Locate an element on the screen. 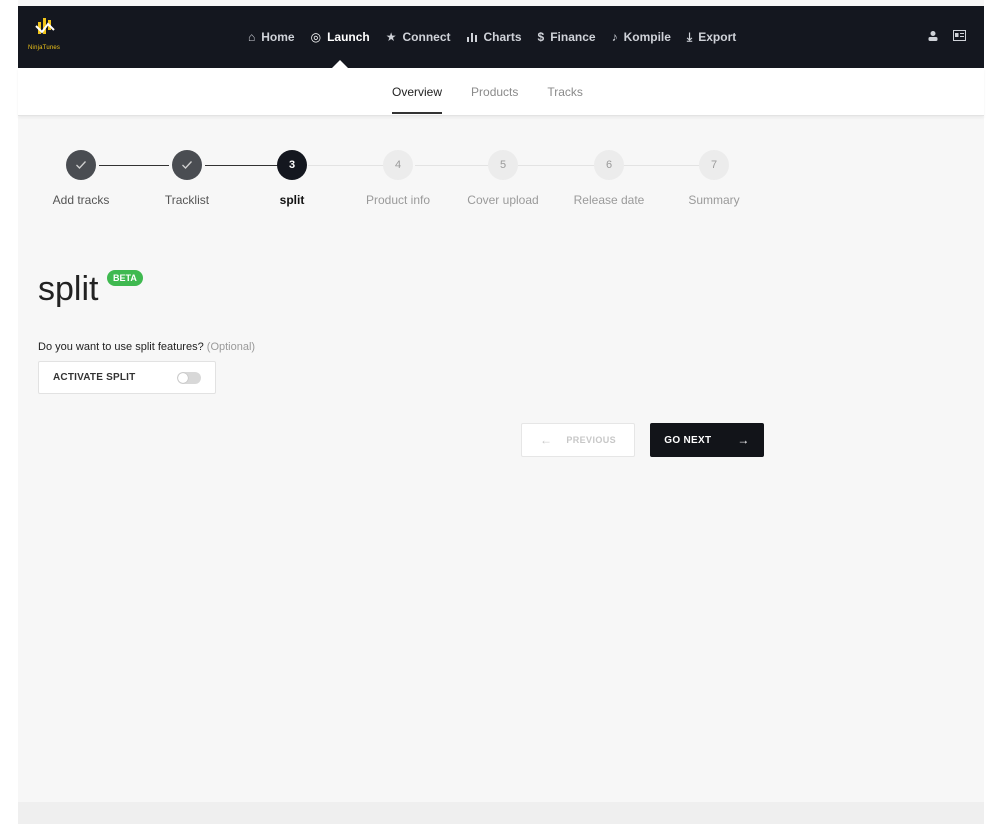 The height and width of the screenshot is (824, 989). nav-item-kompile: ♪ Kompile is located at coordinates (641, 37).